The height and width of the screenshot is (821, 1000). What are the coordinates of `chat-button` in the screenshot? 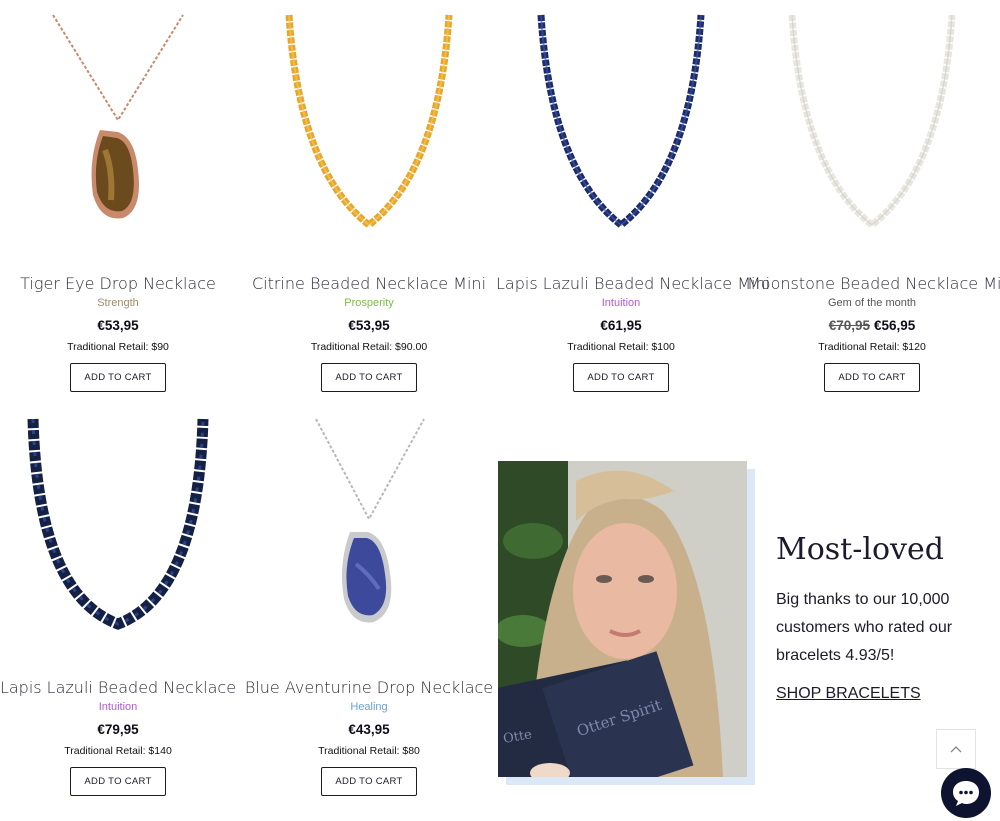 It's located at (966, 793).